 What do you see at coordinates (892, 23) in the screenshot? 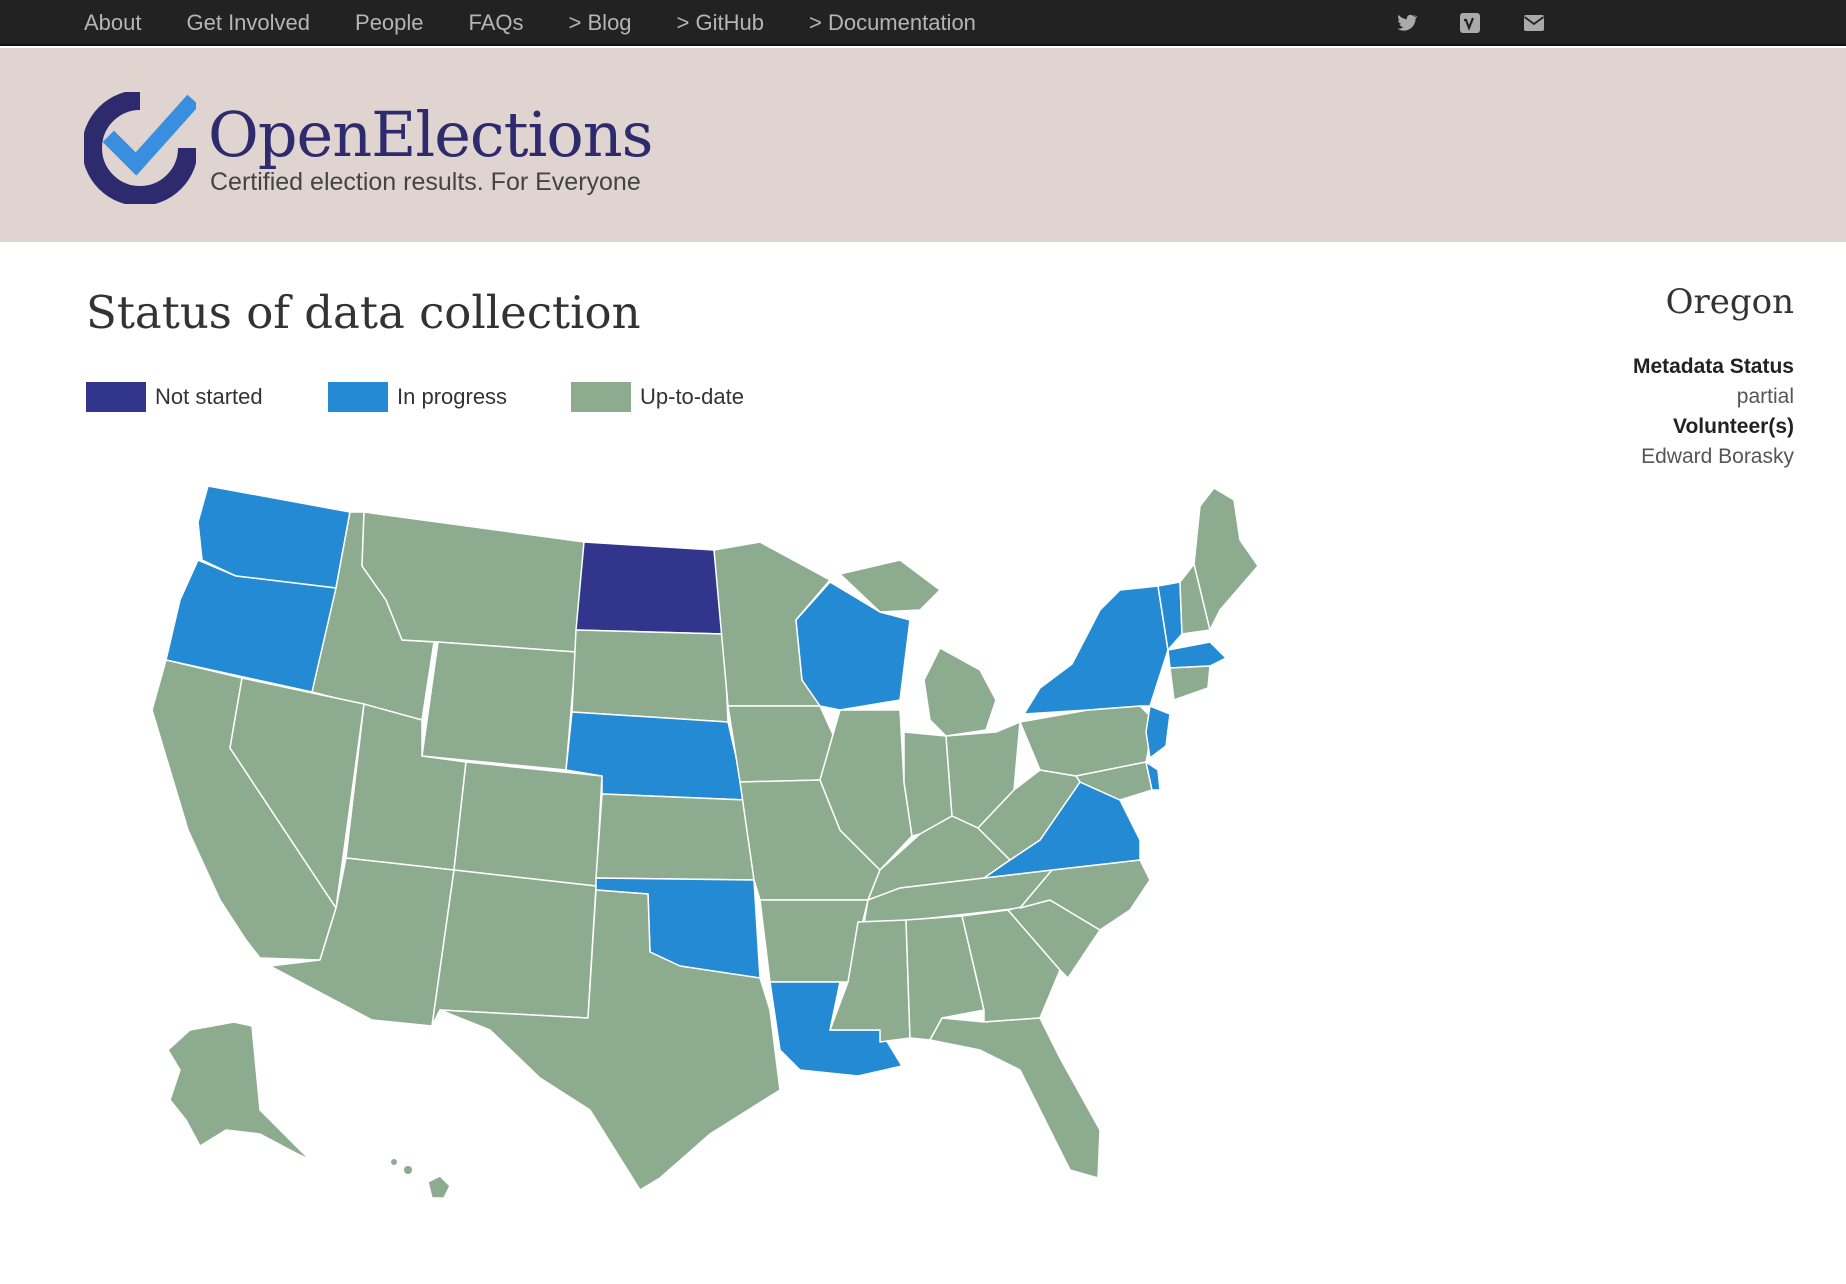
I see `nav-documentation-link: > Documentation` at bounding box center [892, 23].